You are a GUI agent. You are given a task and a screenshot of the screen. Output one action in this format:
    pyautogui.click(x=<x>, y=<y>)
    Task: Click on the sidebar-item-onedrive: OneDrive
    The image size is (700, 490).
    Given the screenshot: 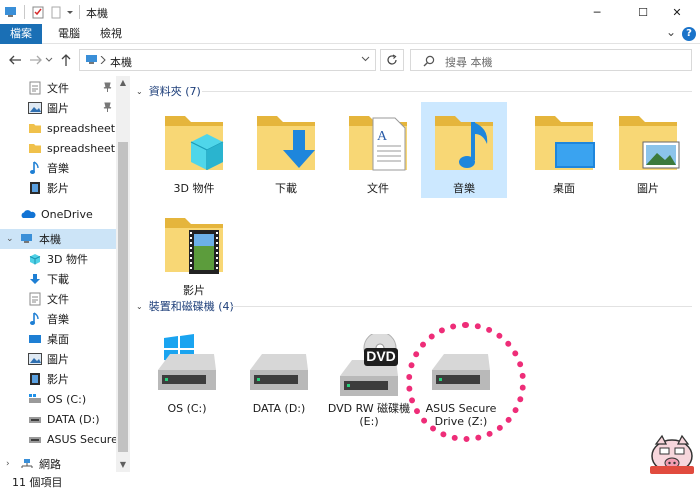 What is the action you would take?
    pyautogui.click(x=58, y=214)
    